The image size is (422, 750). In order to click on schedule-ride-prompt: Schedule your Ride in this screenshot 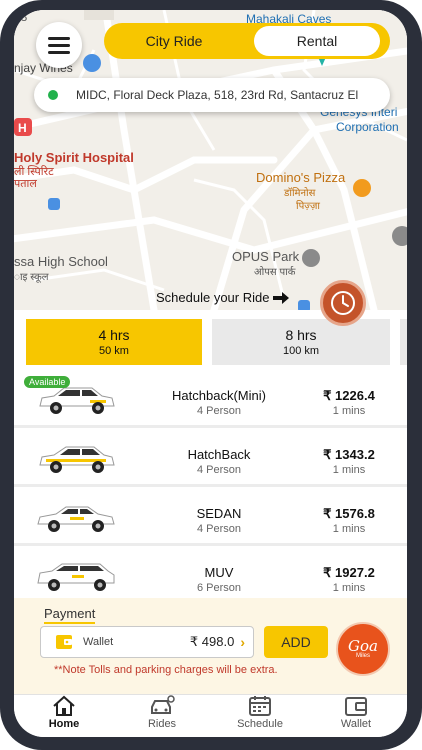, I will do `click(223, 297)`.